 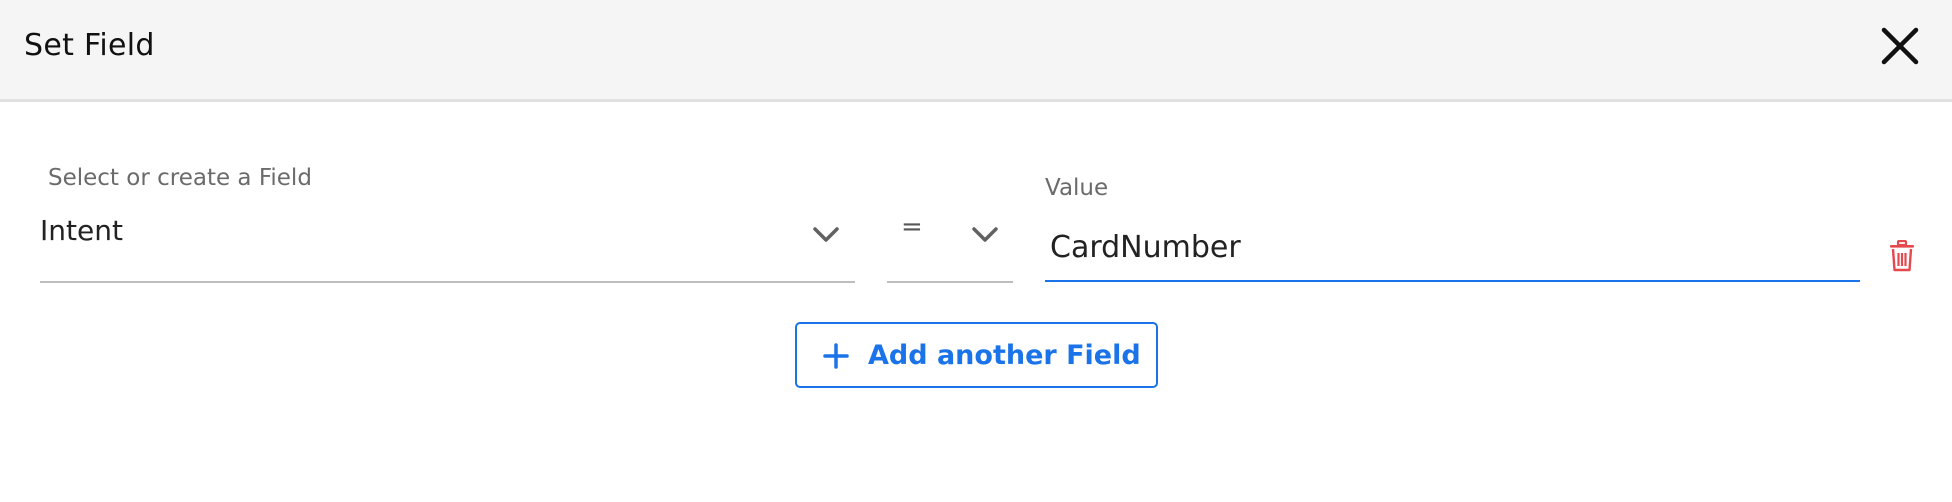 I want to click on operator-select: =, so click(x=950, y=244).